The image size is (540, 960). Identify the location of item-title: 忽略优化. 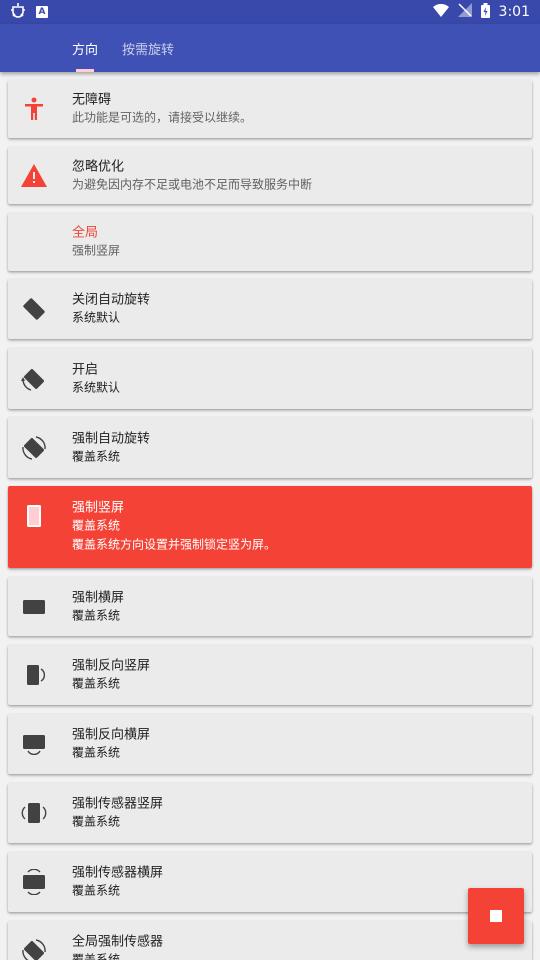
(98, 166).